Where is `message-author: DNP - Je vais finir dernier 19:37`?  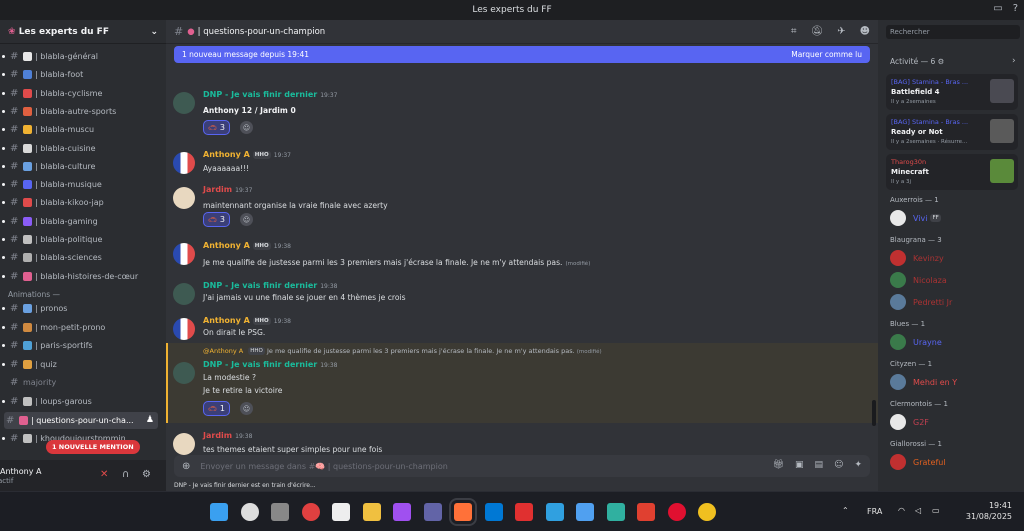 message-author: DNP - Je vais finir dernier 19:37 is located at coordinates (270, 94).